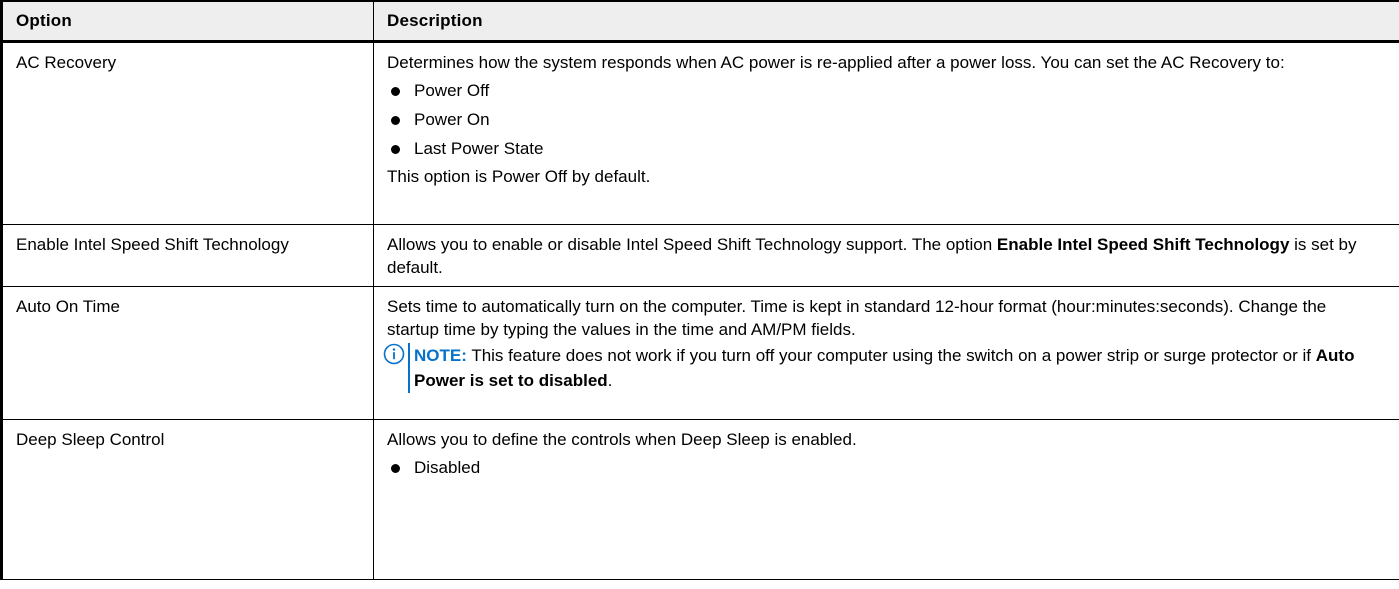  What do you see at coordinates (1143, 244) in the screenshot?
I see `bold-option-name: Enable Intel Speed Shift Technology` at bounding box center [1143, 244].